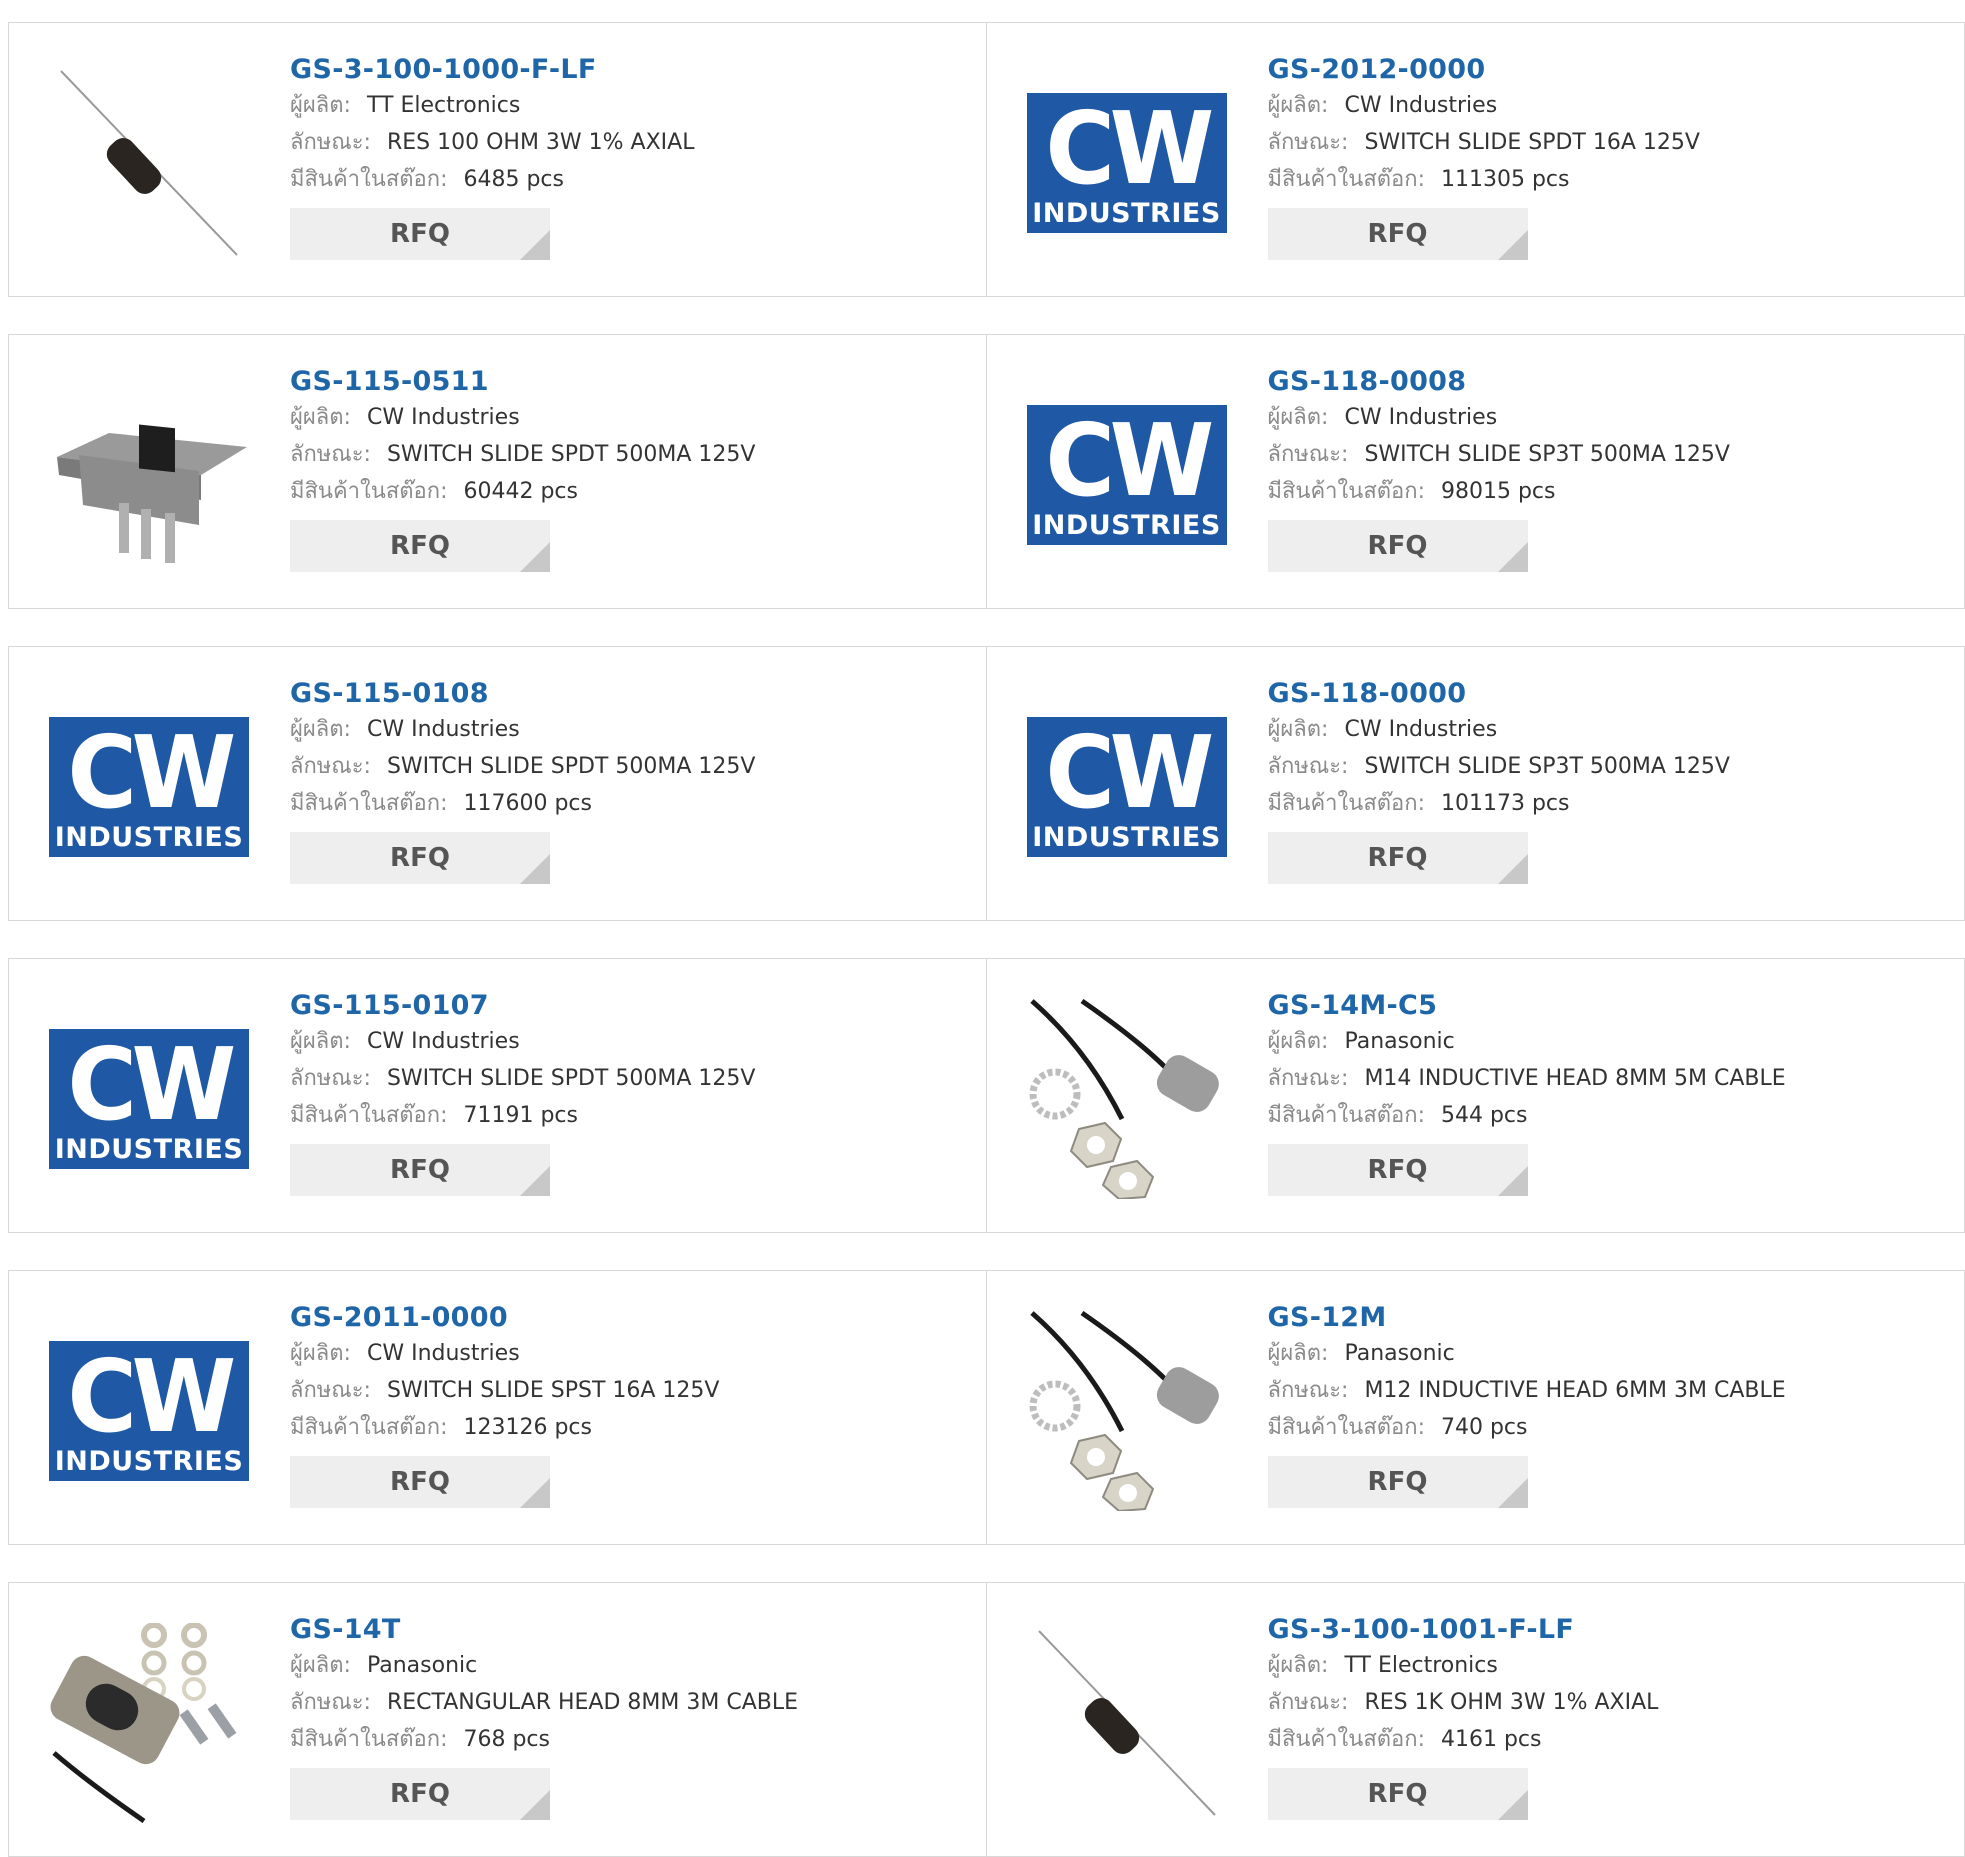  I want to click on part-number-link: GS-14M-C5, so click(1353, 1006).